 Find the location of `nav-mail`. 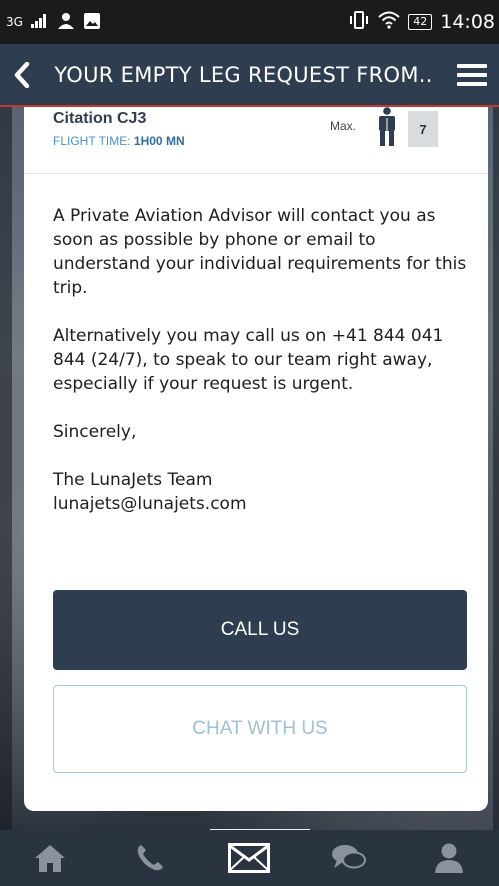

nav-mail is located at coordinates (249, 858).